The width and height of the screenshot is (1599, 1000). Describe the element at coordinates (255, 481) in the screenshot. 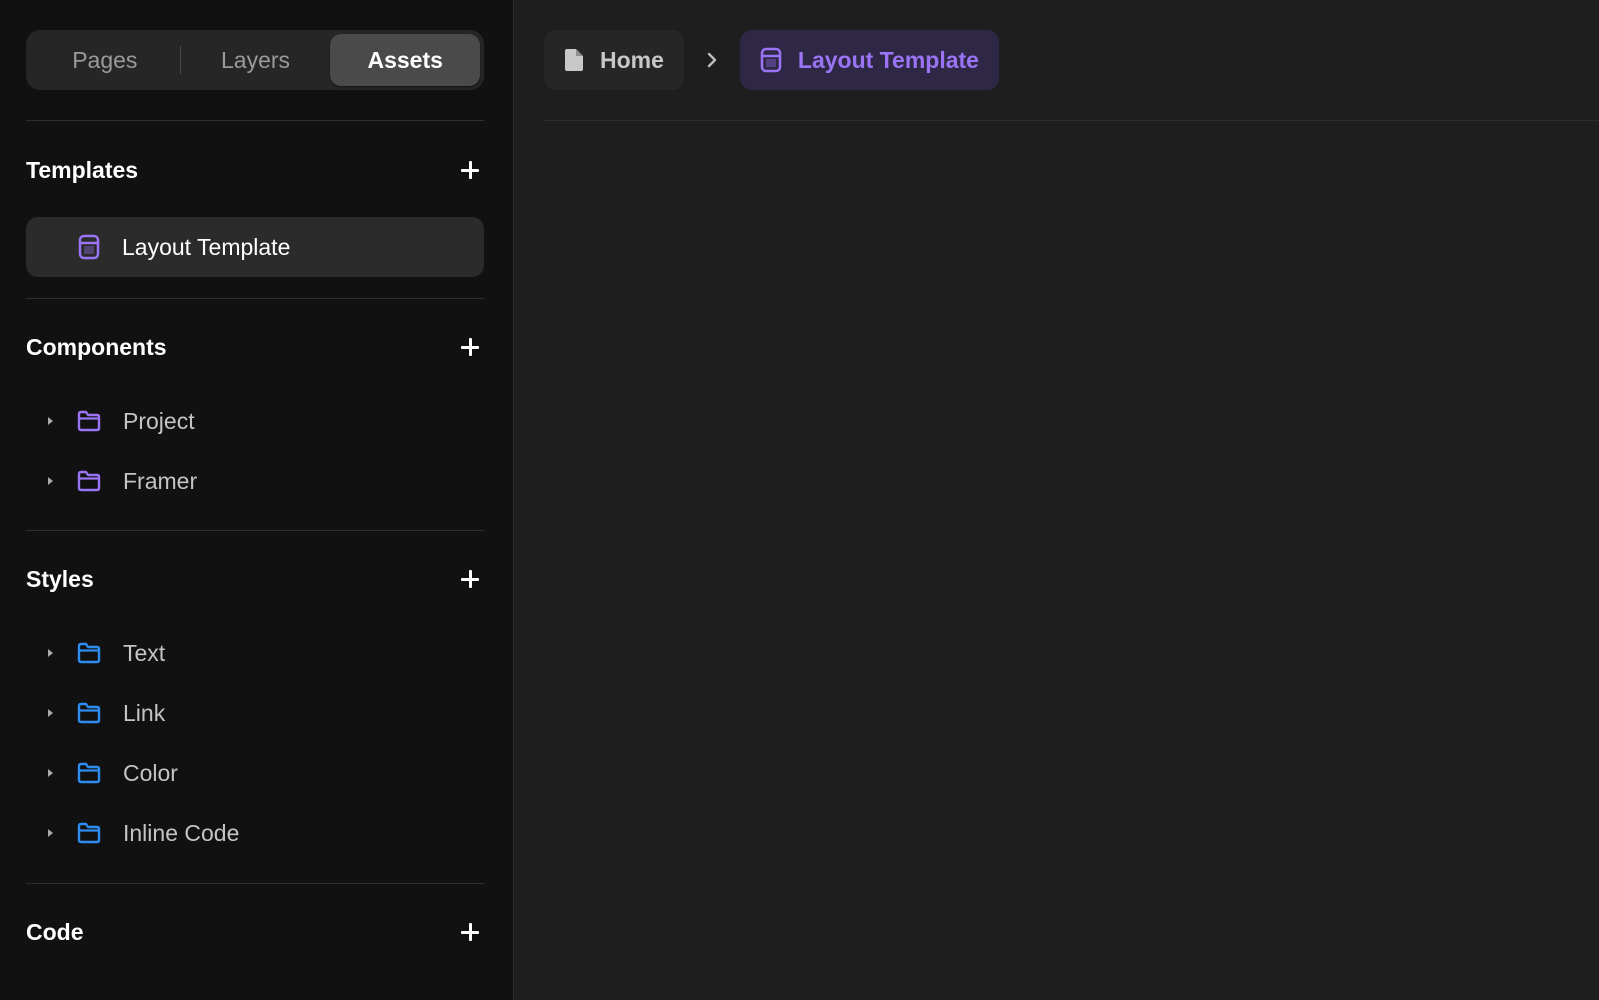

I see `components-folder-framer: Framer` at that location.